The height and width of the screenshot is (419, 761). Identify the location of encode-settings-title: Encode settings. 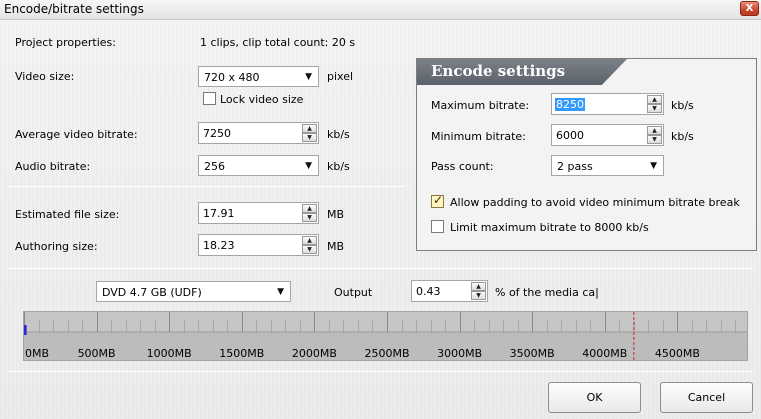
(498, 71).